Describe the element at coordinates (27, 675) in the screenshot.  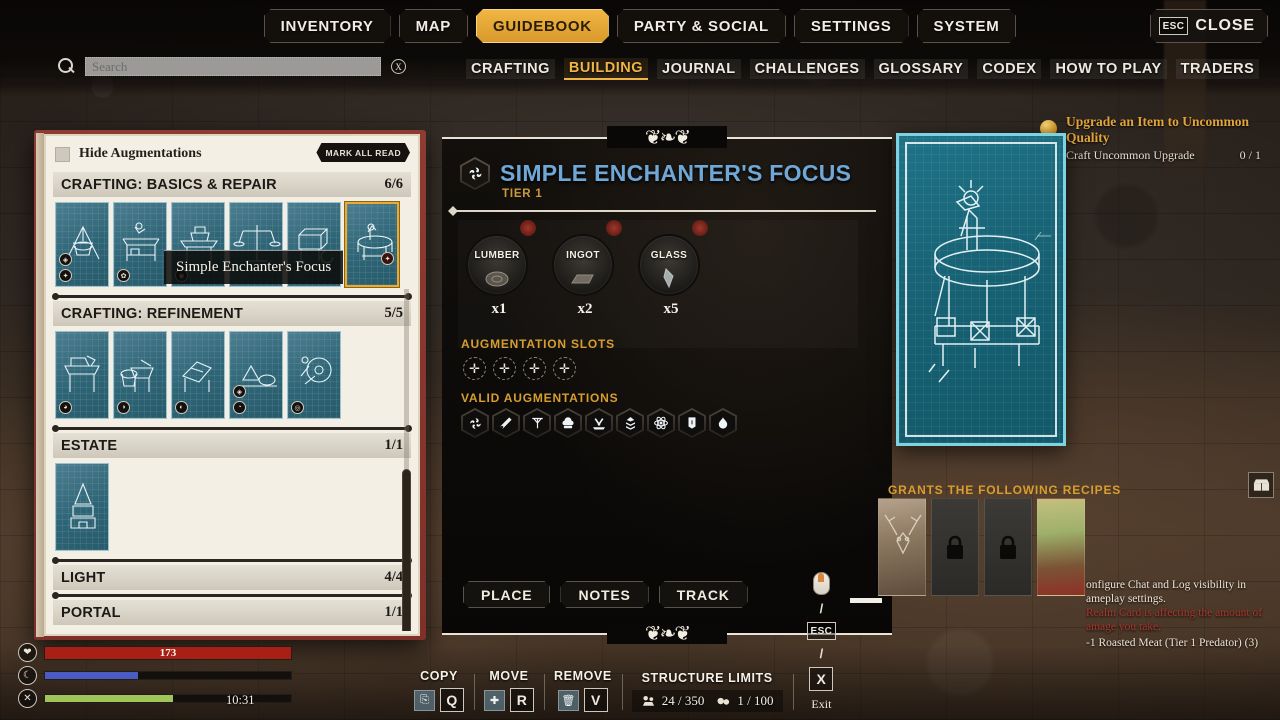
I see `moon-icon: ☾` at that location.